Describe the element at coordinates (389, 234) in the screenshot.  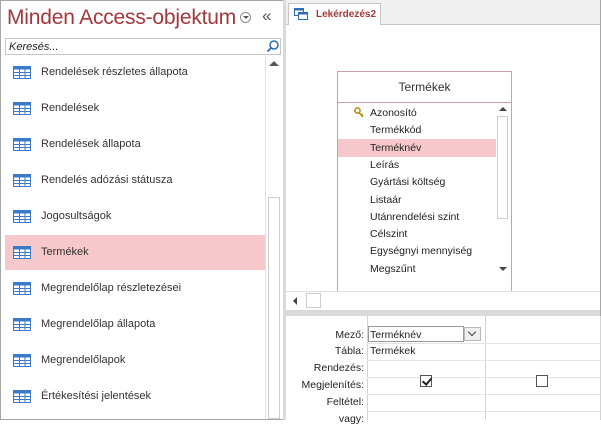
I see `field-label: Célszint` at that location.